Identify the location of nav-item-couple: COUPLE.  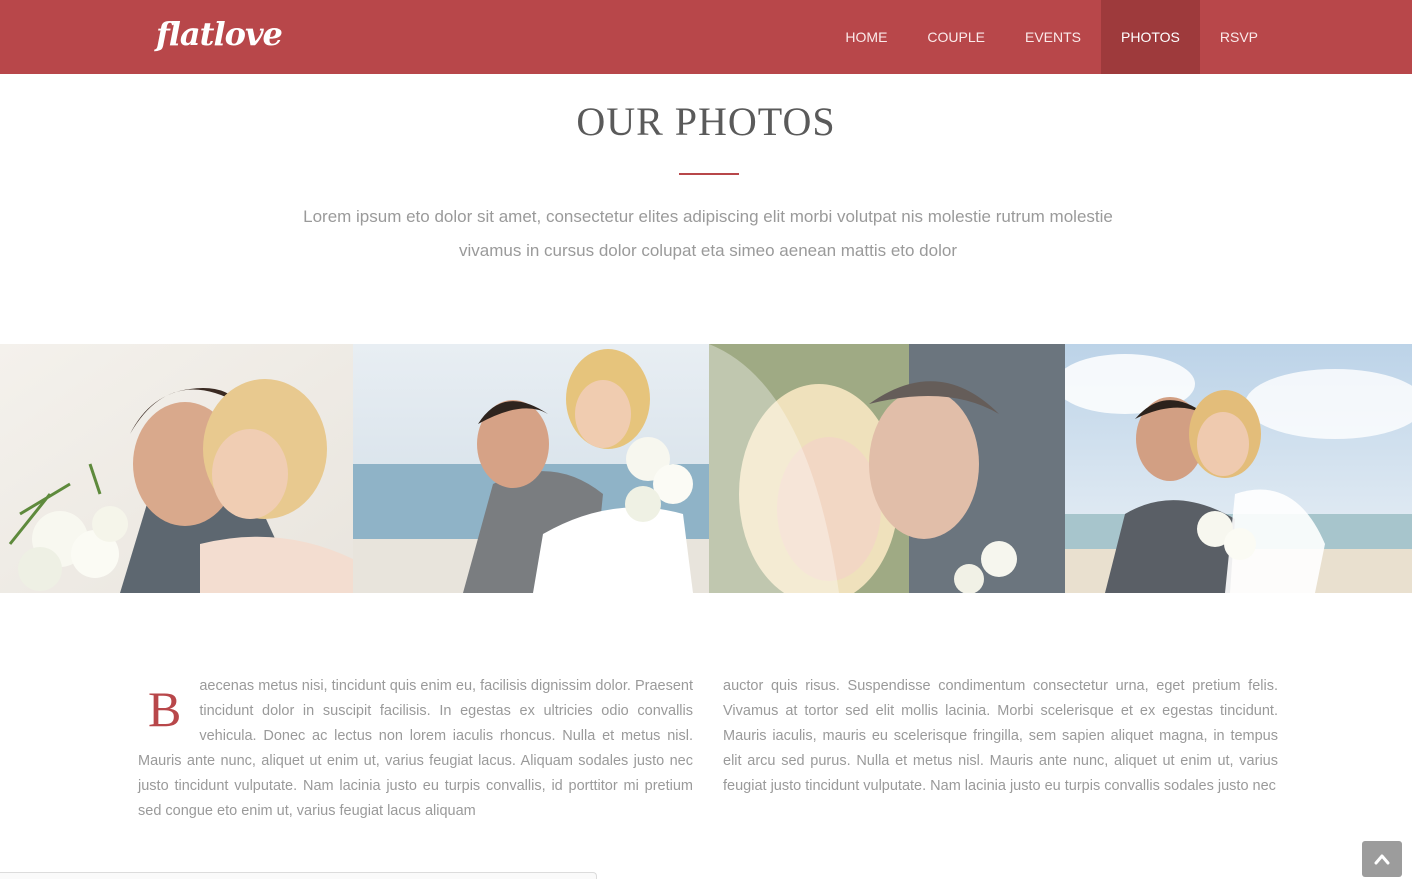
(956, 37).